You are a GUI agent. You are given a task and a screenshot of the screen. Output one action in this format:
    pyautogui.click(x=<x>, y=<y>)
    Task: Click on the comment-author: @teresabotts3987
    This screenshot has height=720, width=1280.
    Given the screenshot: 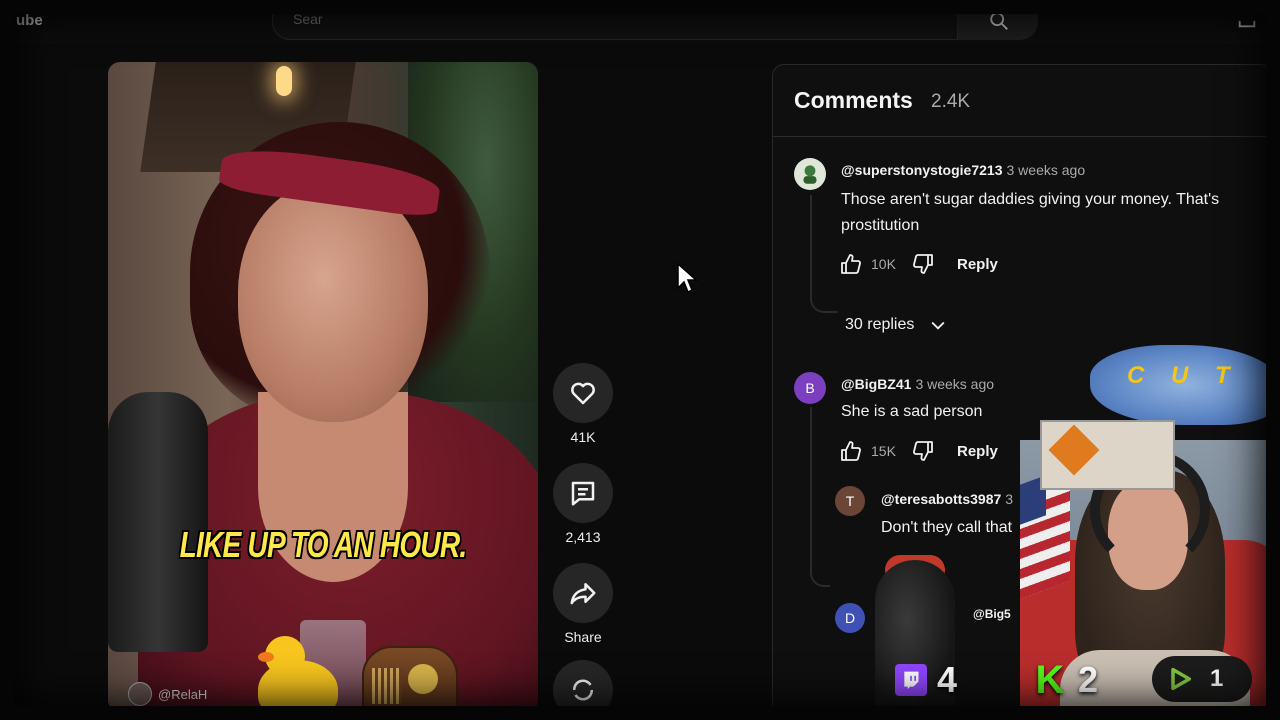 What is the action you would take?
    pyautogui.click(x=941, y=499)
    